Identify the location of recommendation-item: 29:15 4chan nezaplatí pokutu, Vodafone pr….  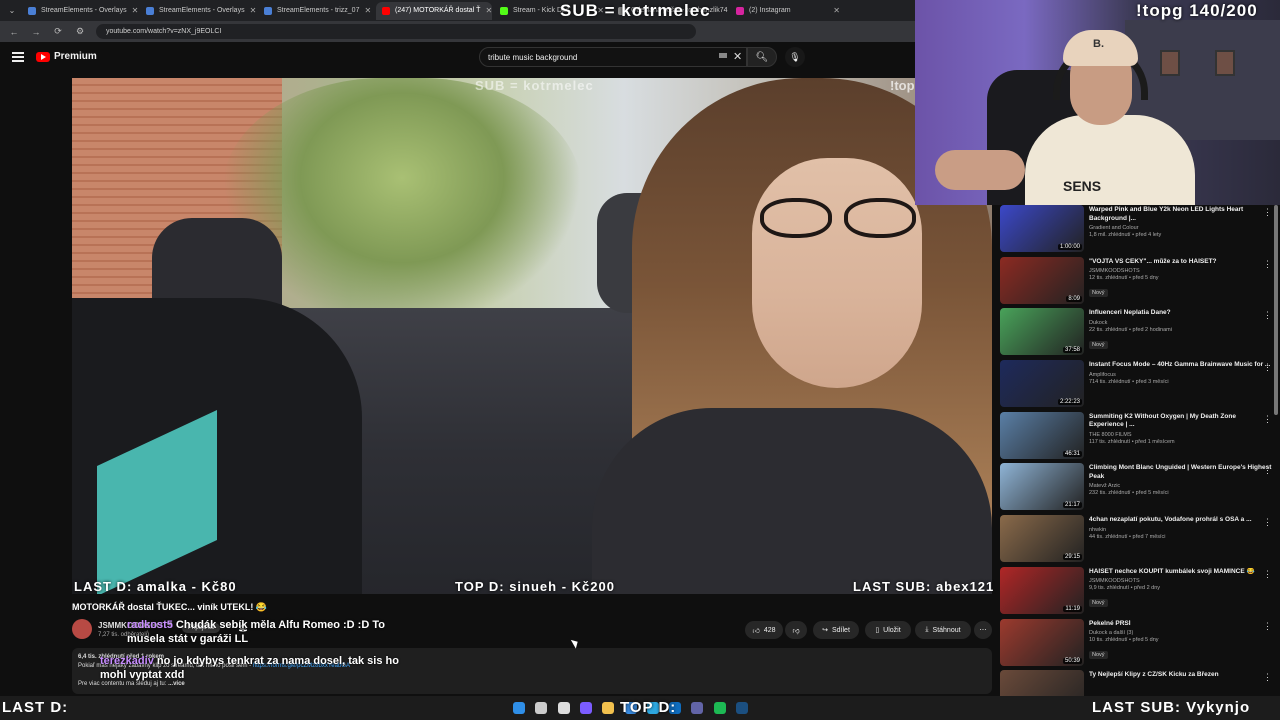
(1136, 541).